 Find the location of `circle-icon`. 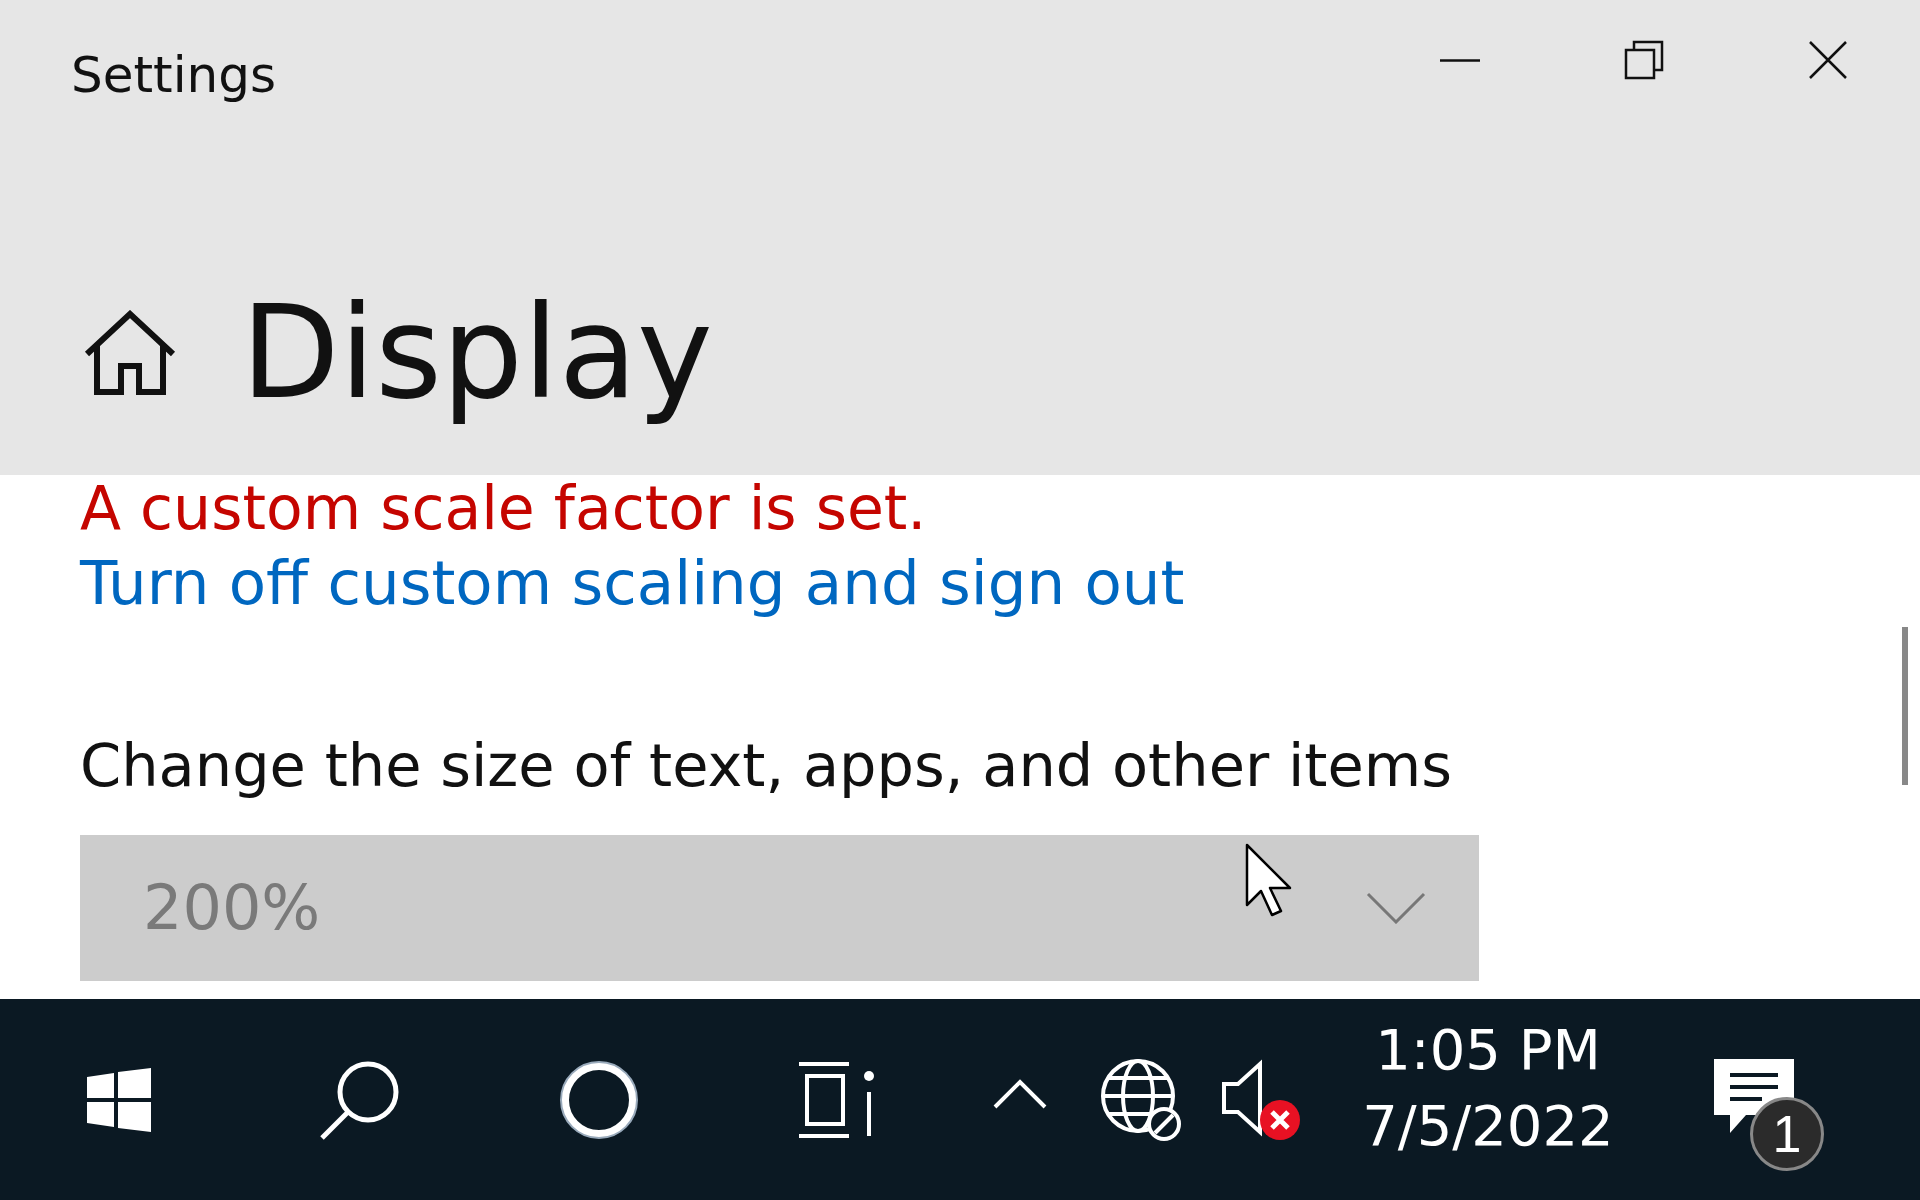

circle-icon is located at coordinates (599, 1099).